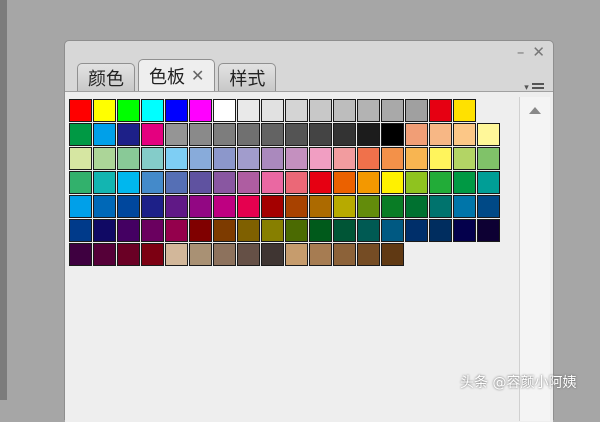 The height and width of the screenshot is (422, 600). What do you see at coordinates (197, 75) in the screenshot?
I see `tab-close-icon: ✕` at bounding box center [197, 75].